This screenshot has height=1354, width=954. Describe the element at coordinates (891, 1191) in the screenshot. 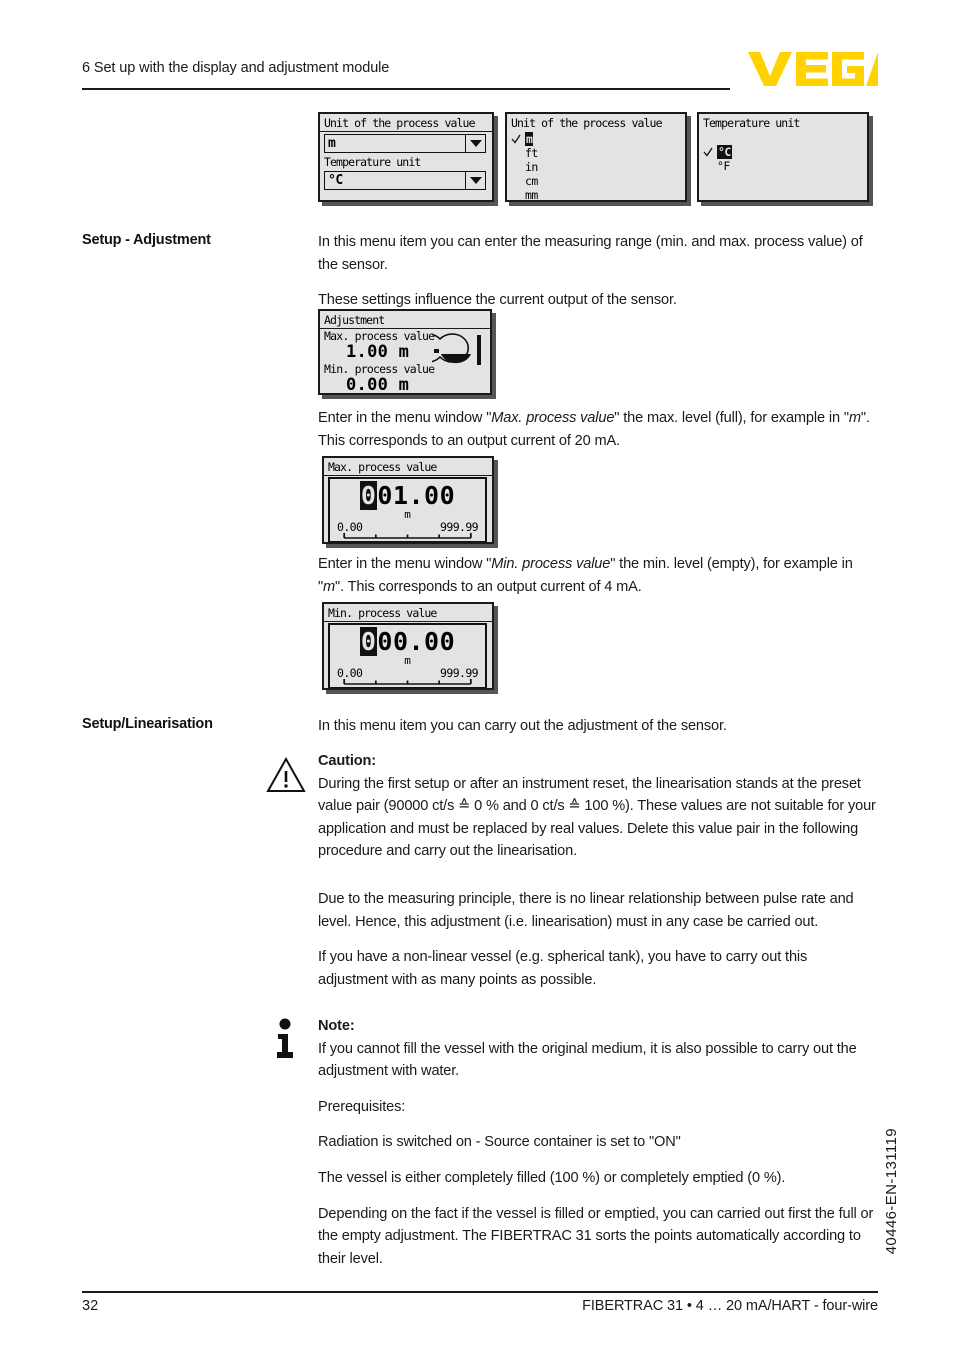

I see `document-code: 40446-EN-131119` at that location.